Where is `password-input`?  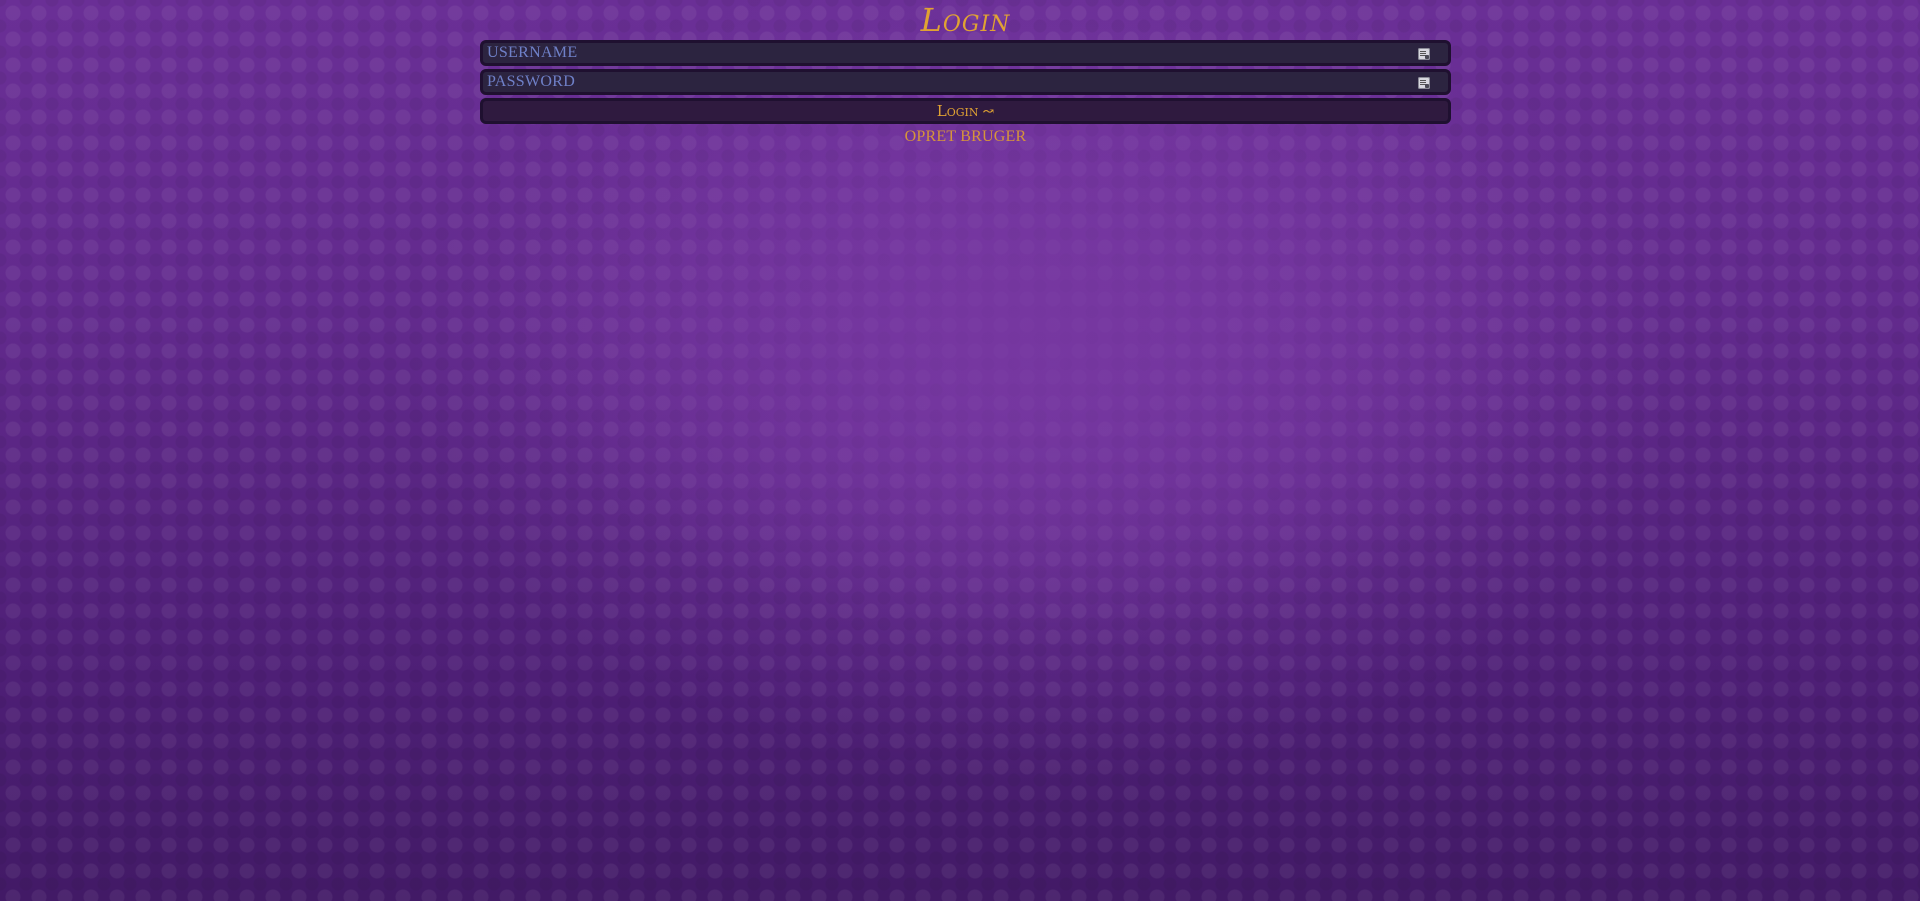 password-input is located at coordinates (965, 82).